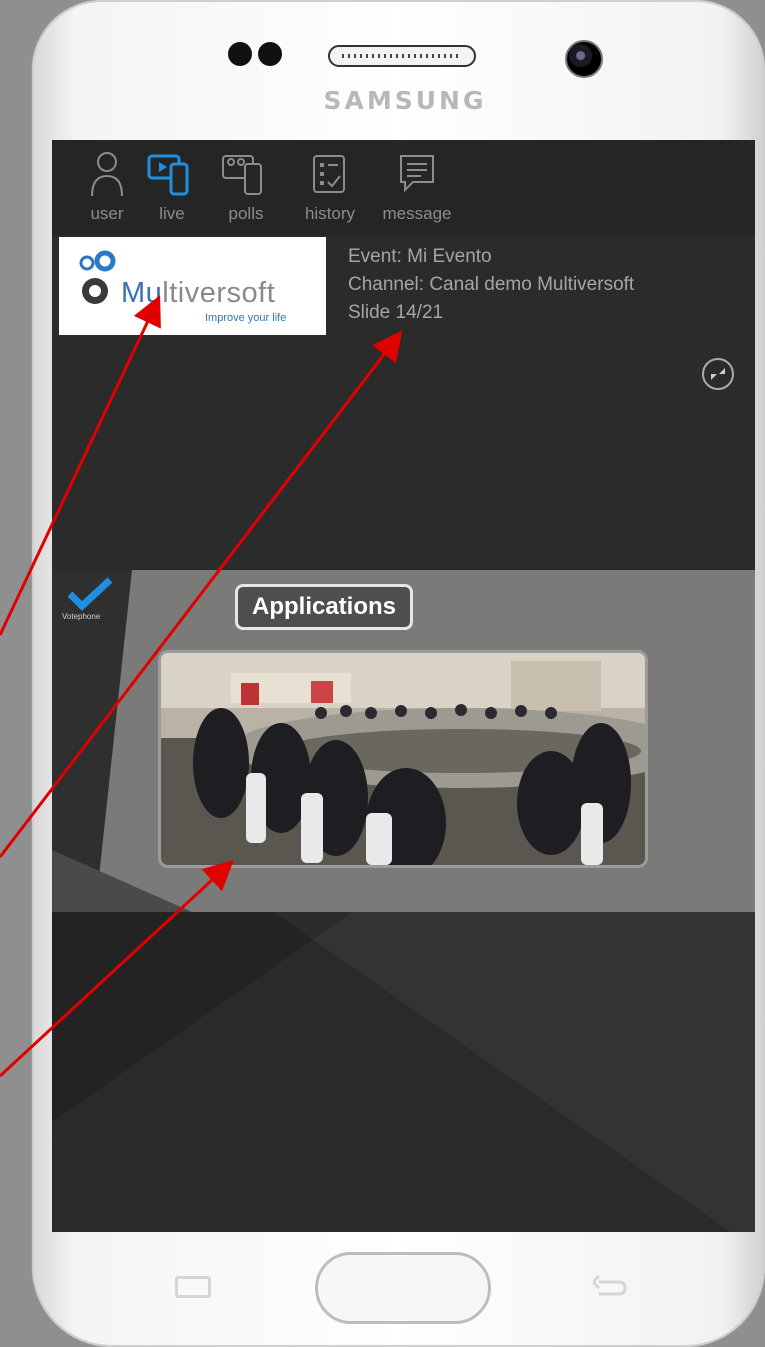 This screenshot has width=765, height=1347. I want to click on nav-label-user: user, so click(107, 213).